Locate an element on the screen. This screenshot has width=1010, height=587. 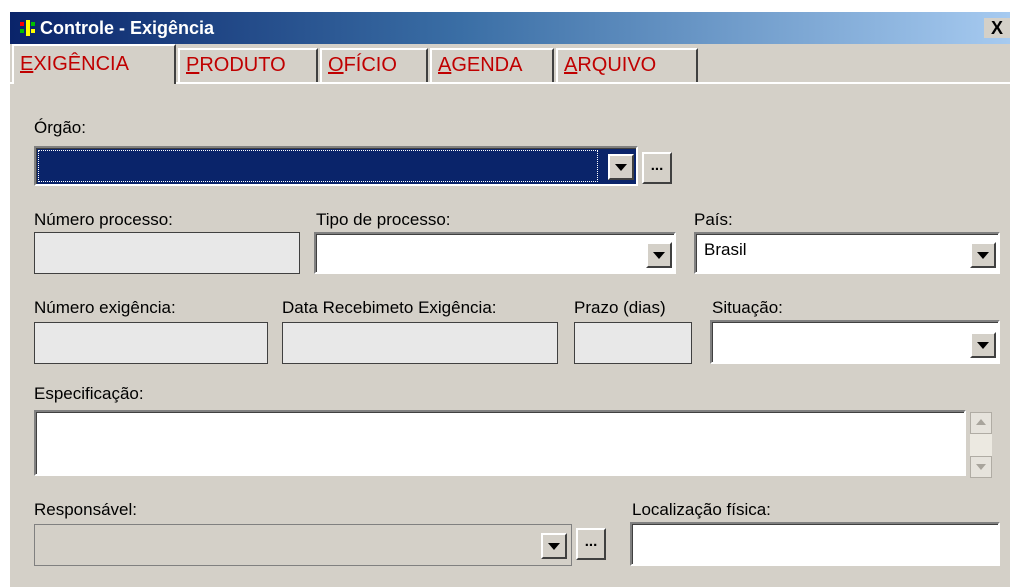
tab-oficio: OFÍCIO is located at coordinates (374, 65).